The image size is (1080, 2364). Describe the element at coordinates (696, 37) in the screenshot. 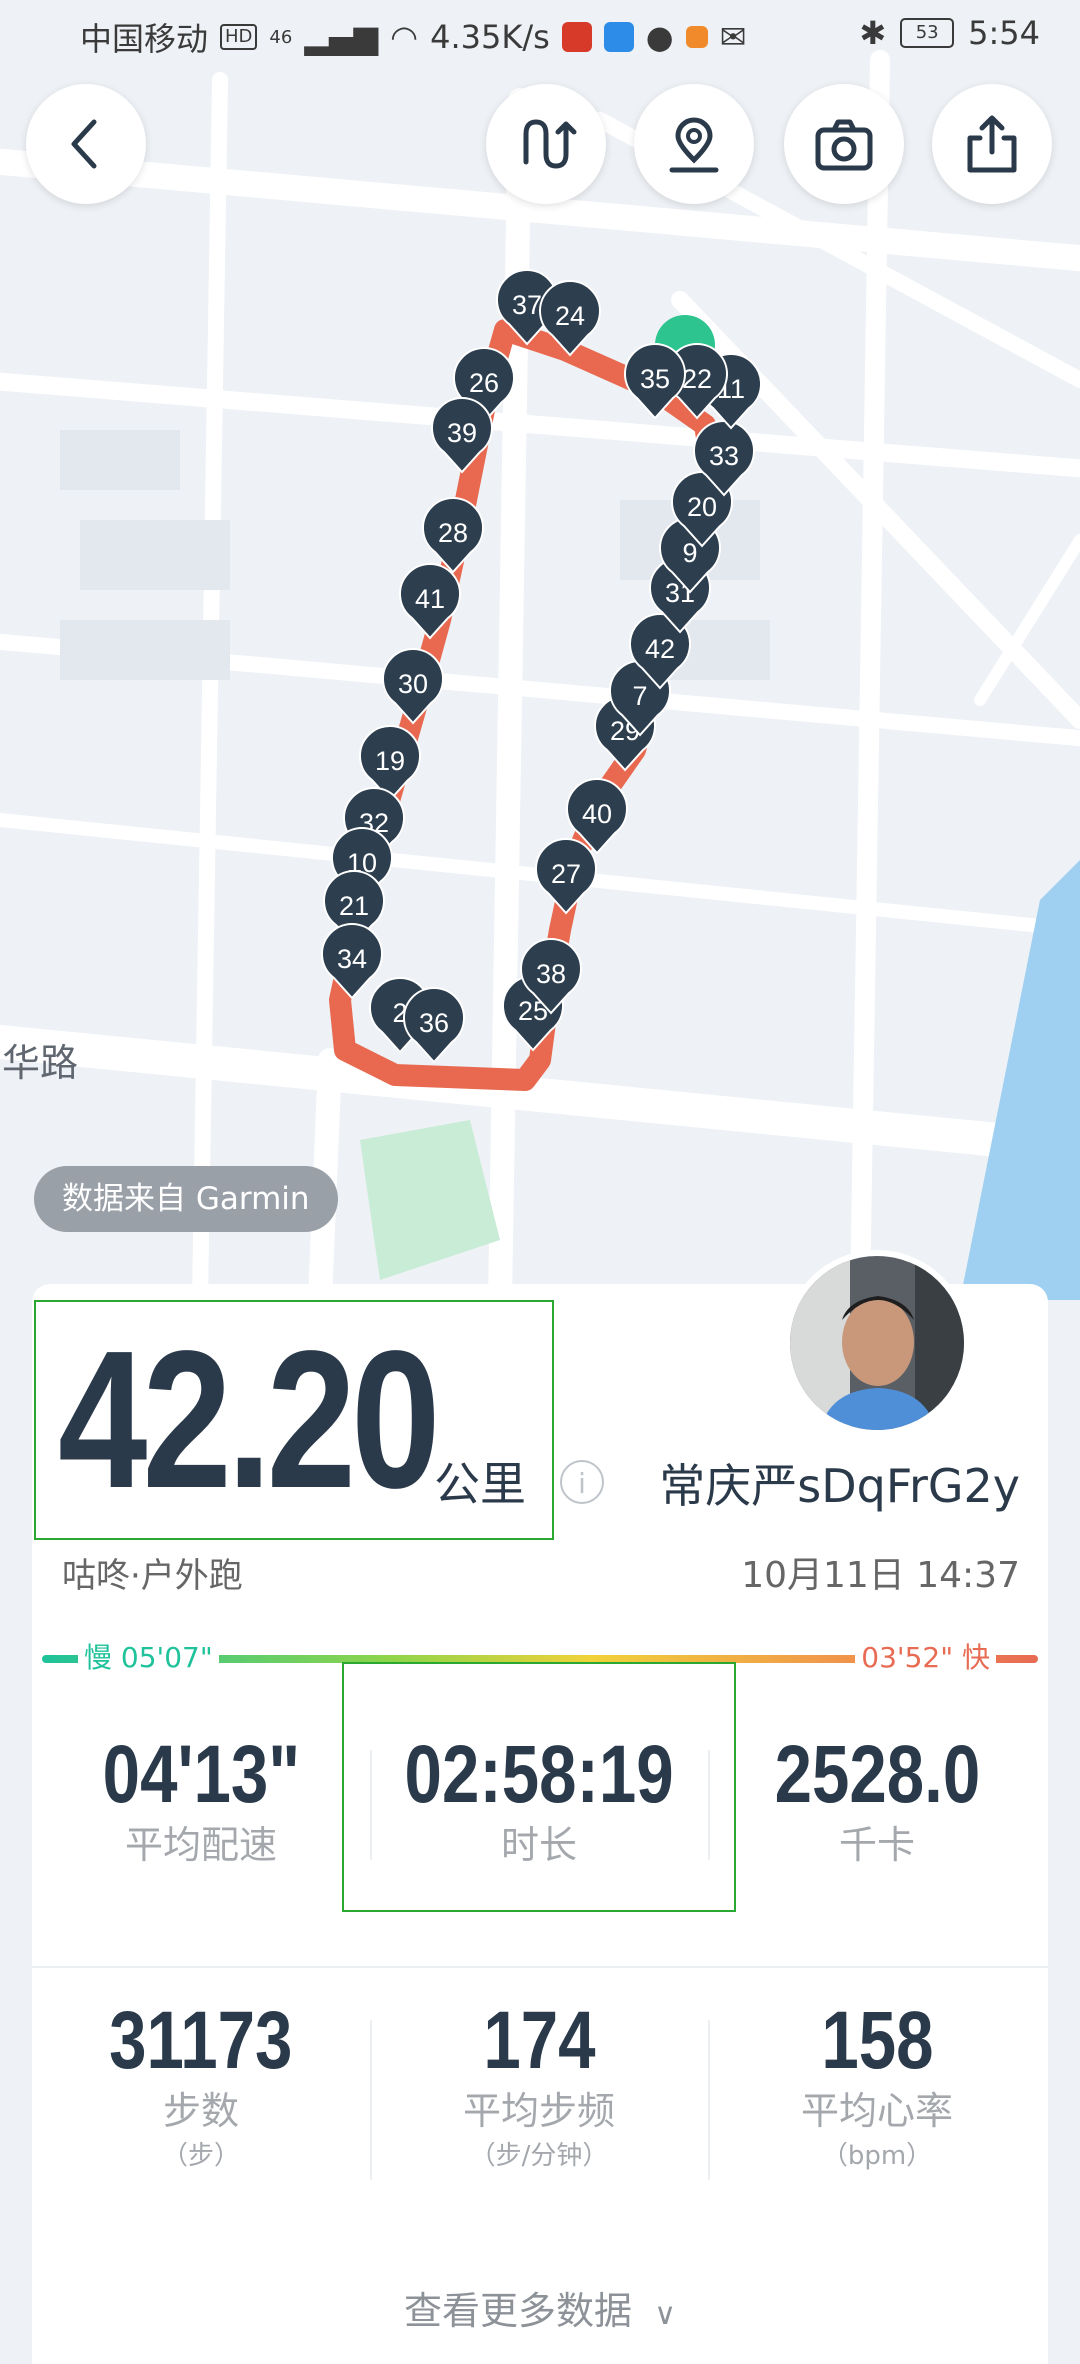

I see `app-icon-reader` at that location.